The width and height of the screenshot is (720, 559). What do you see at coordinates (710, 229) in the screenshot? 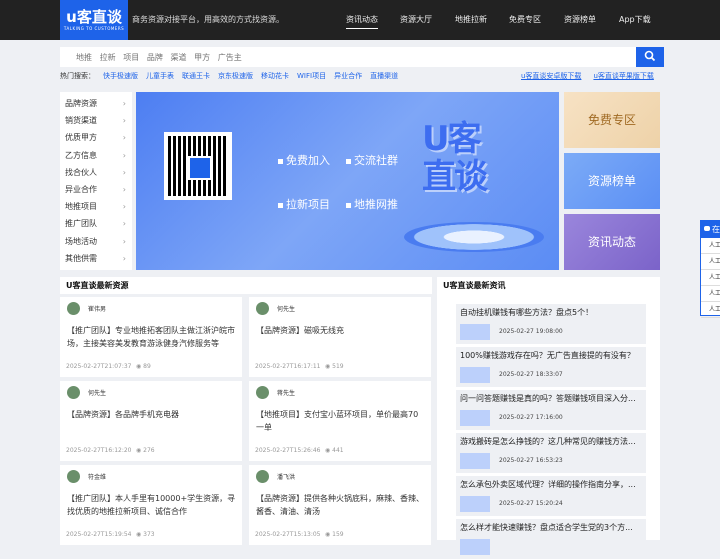
I see `chat-title: 在线咨询` at bounding box center [710, 229].